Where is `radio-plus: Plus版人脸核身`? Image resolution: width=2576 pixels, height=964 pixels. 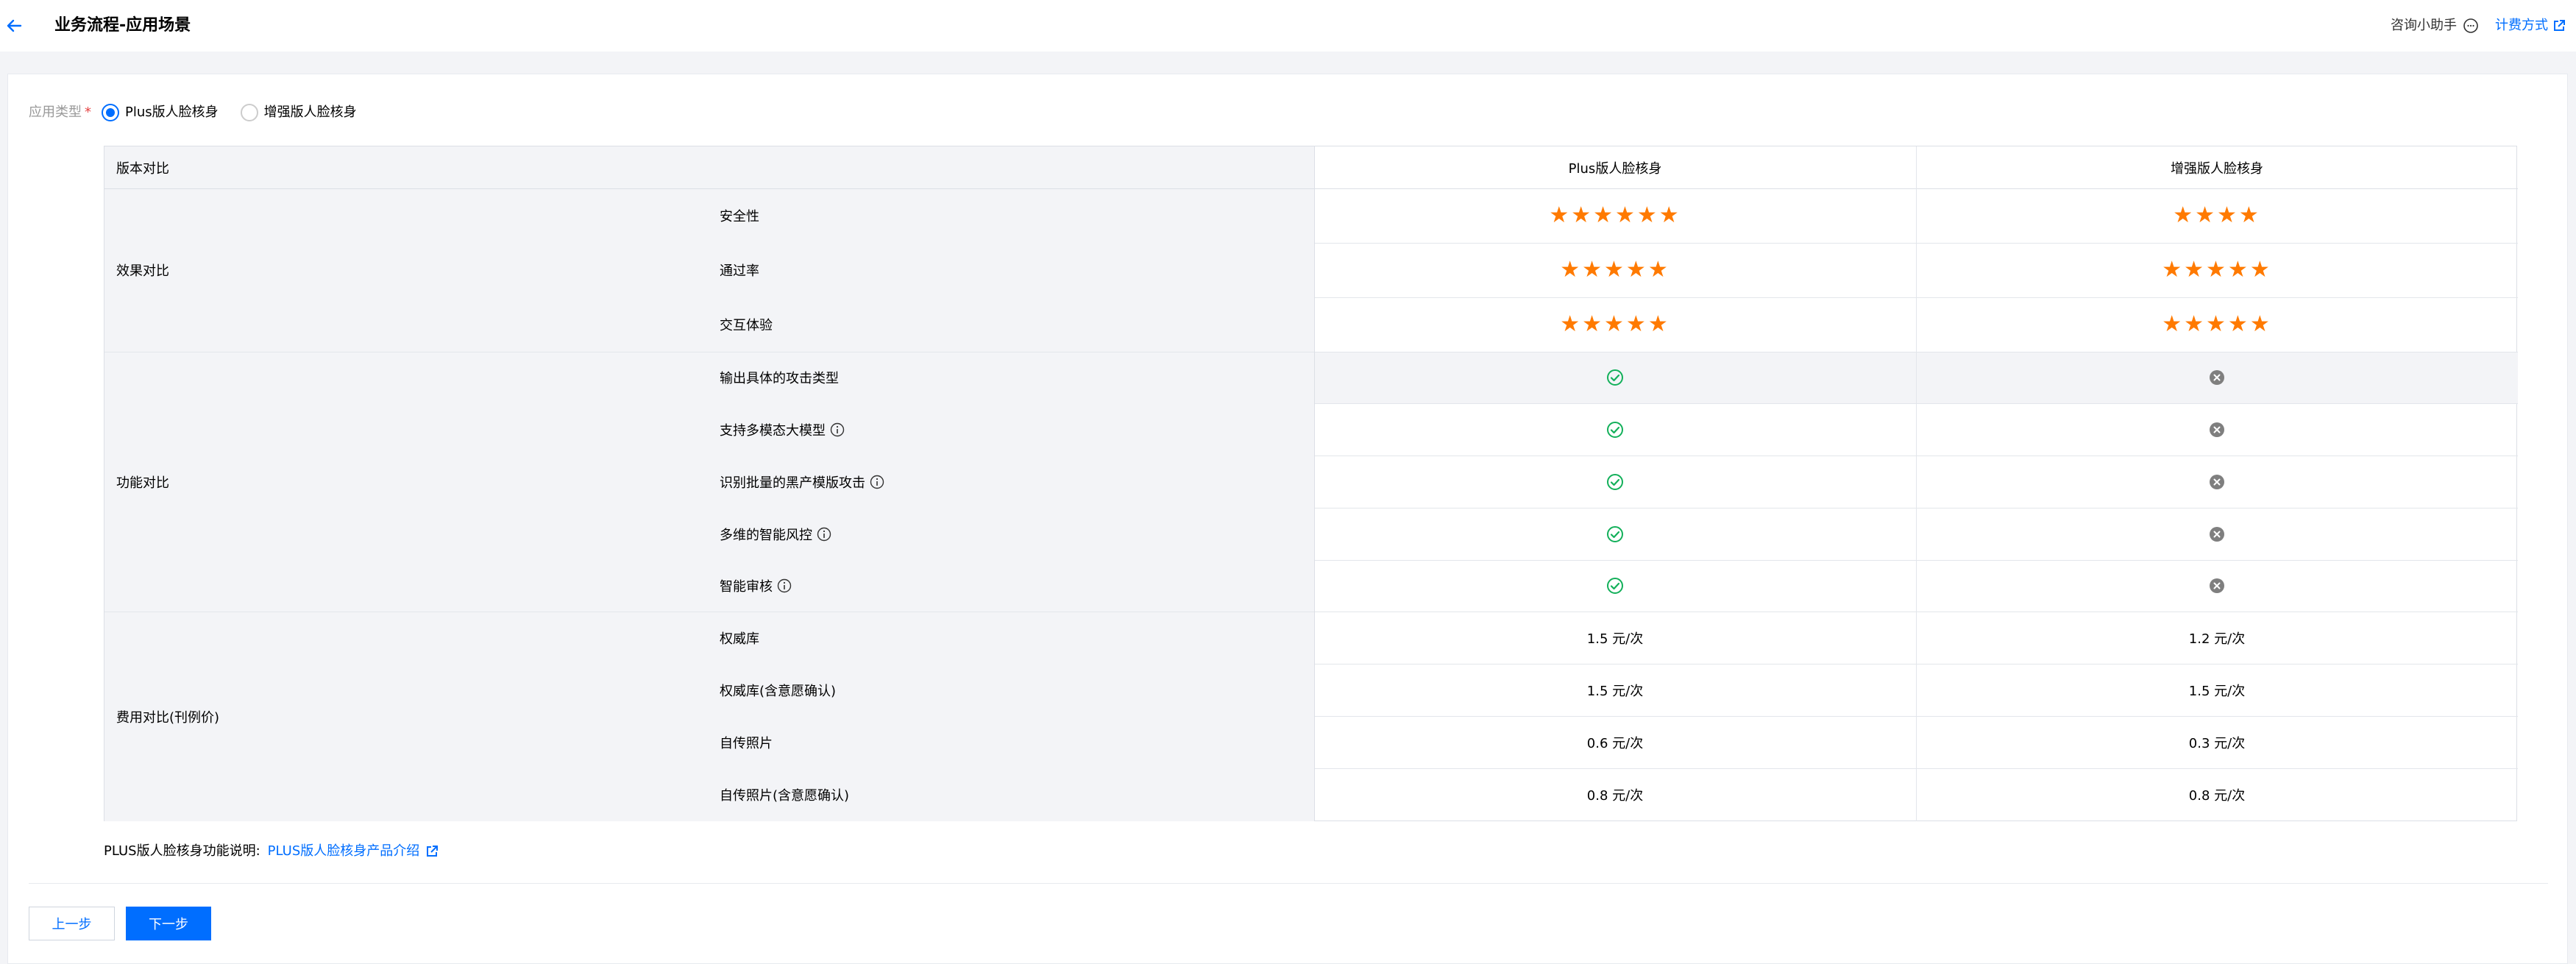 radio-plus: Plus版人脸核身 is located at coordinates (160, 112).